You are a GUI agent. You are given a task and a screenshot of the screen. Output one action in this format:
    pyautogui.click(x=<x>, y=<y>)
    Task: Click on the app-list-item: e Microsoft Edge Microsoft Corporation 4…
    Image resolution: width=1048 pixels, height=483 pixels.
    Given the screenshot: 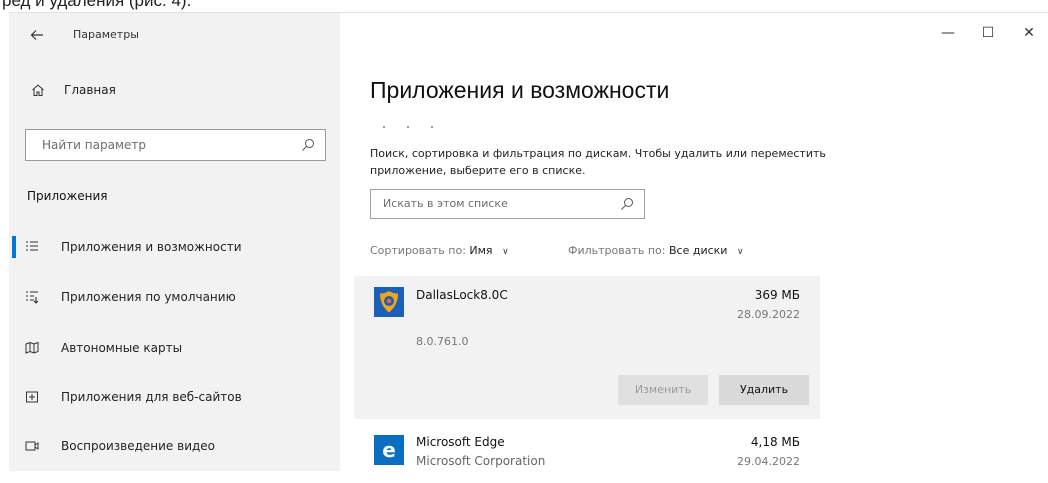 What is the action you would take?
    pyautogui.click(x=587, y=455)
    